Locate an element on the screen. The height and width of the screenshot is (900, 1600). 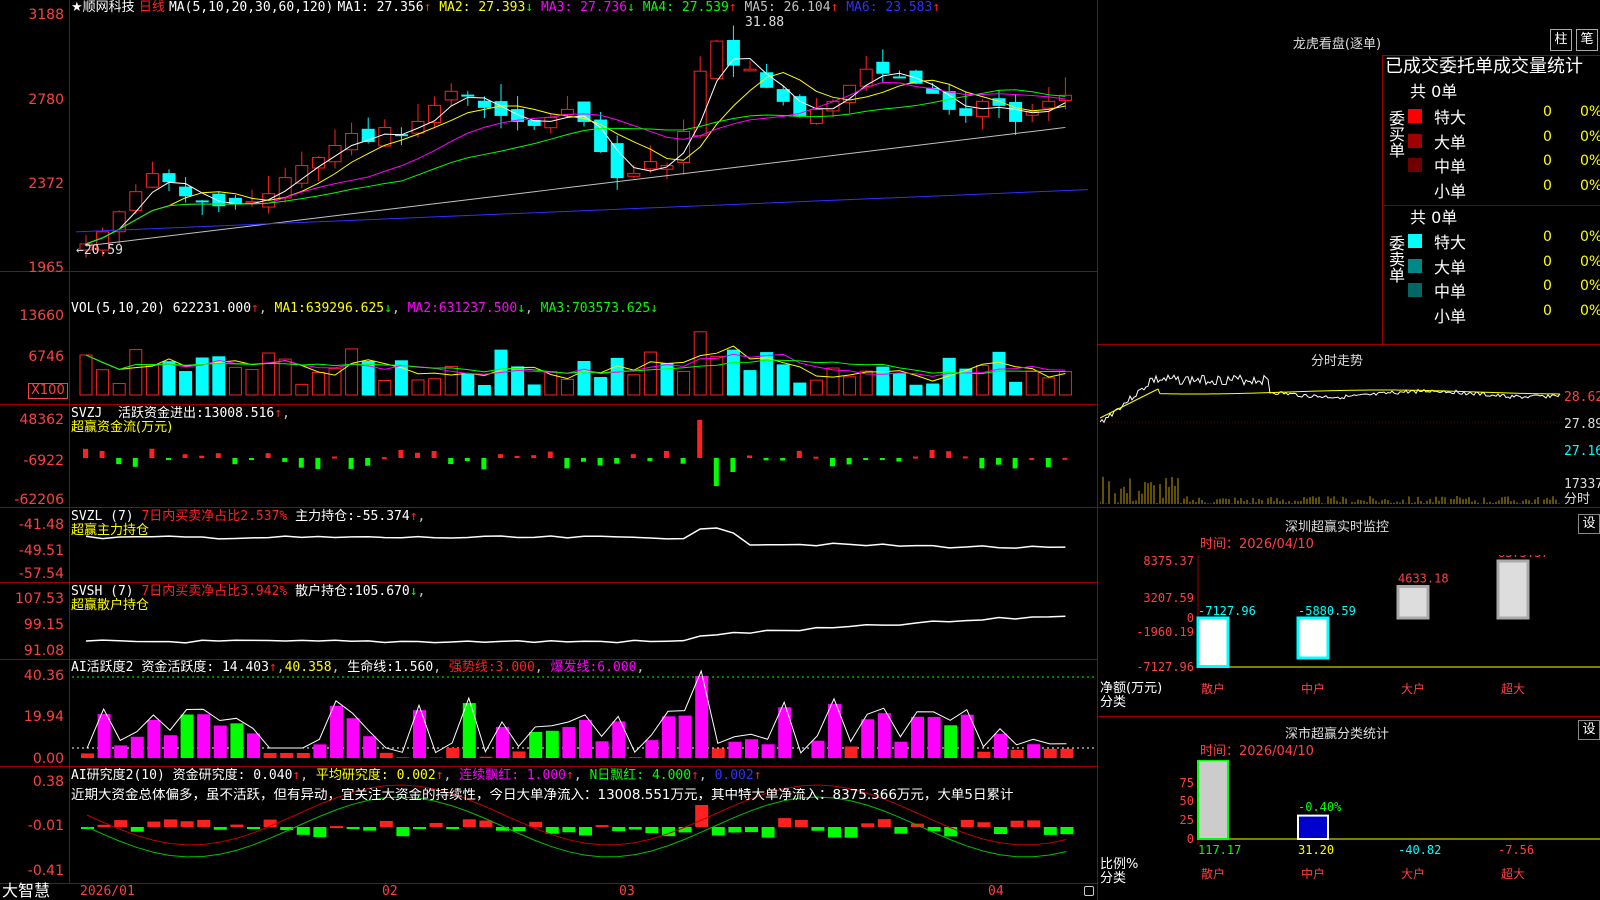
star-icon: ★ is located at coordinates (77, 7).